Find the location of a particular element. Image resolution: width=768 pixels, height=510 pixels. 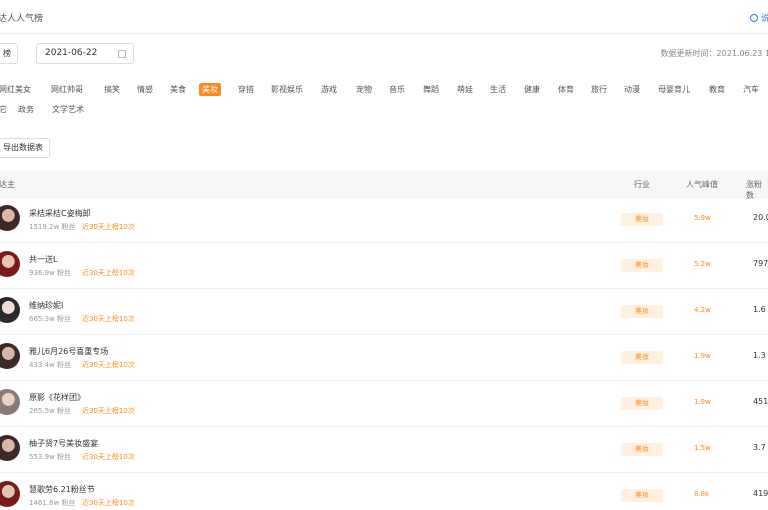

last-column-value: 451 is located at coordinates (760, 401).